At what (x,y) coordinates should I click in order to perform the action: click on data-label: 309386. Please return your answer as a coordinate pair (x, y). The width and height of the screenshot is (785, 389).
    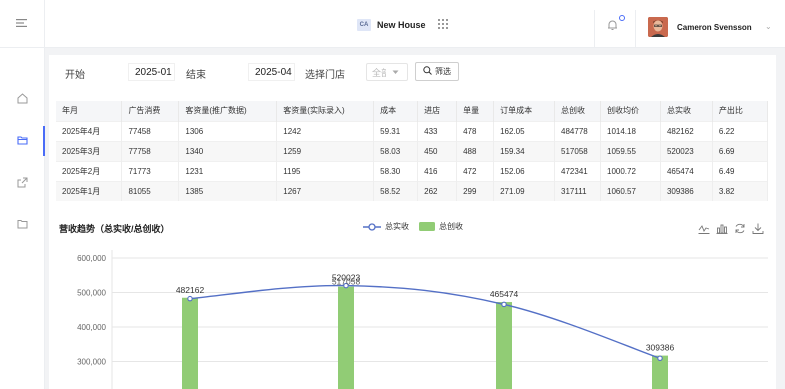
    Looking at the image, I should click on (660, 348).